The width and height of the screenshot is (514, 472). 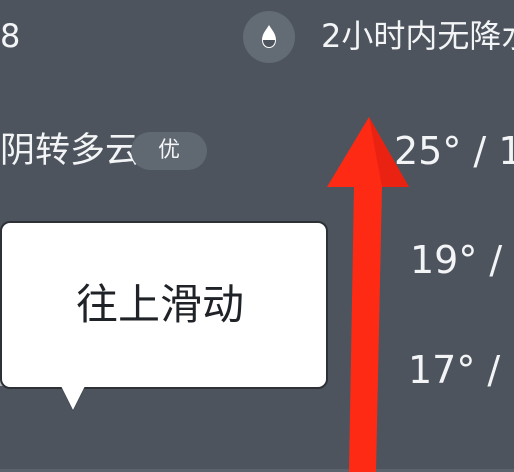 What do you see at coordinates (462, 260) in the screenshot?
I see `temperature-range-2: 19° / 5` at bounding box center [462, 260].